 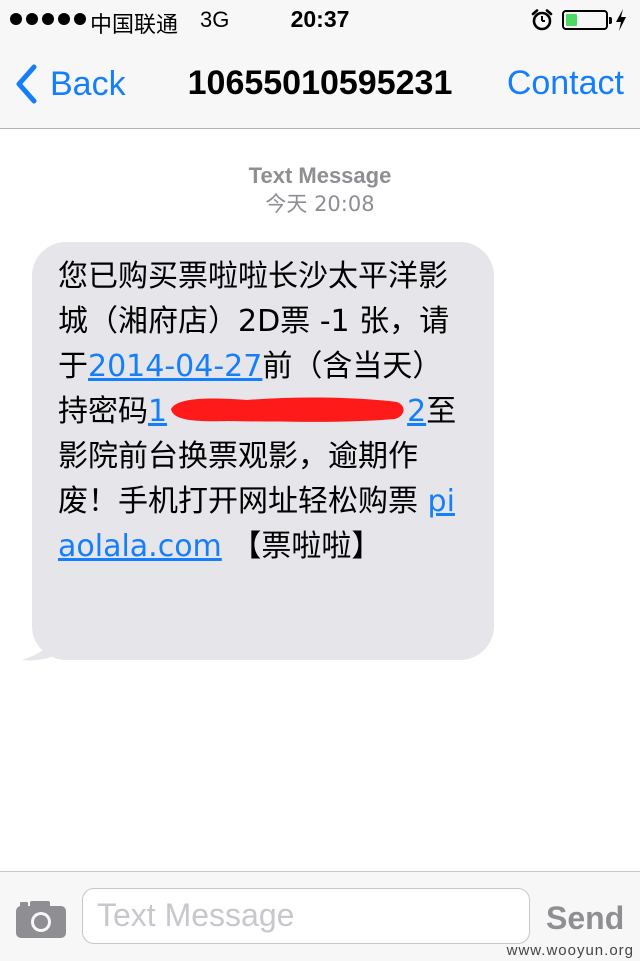 What do you see at coordinates (26, 84) in the screenshot?
I see `chevron-left-icon` at bounding box center [26, 84].